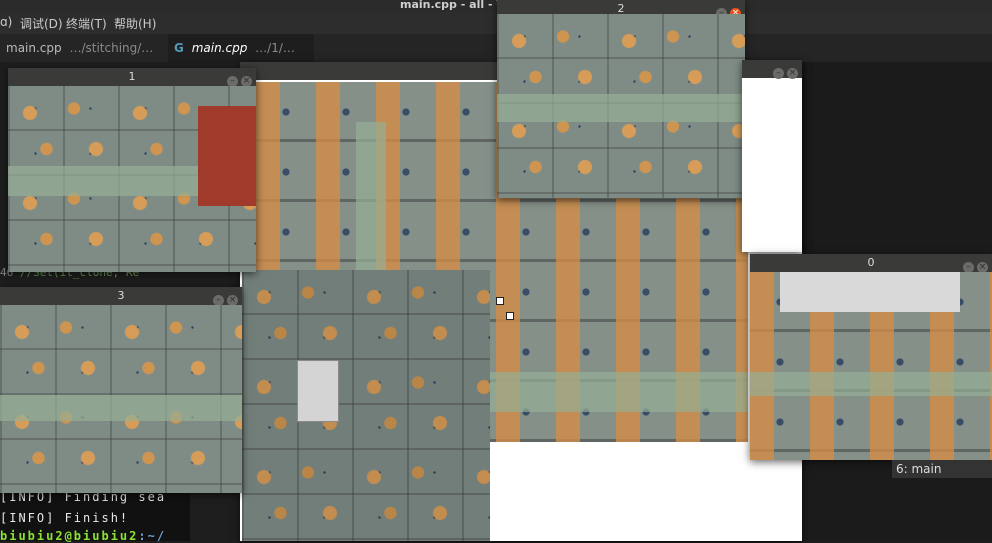  What do you see at coordinates (496, 23) in the screenshot?
I see `menu-bar: ɑ) 调试(D) 终端(T) 帮助(H)` at bounding box center [496, 23].